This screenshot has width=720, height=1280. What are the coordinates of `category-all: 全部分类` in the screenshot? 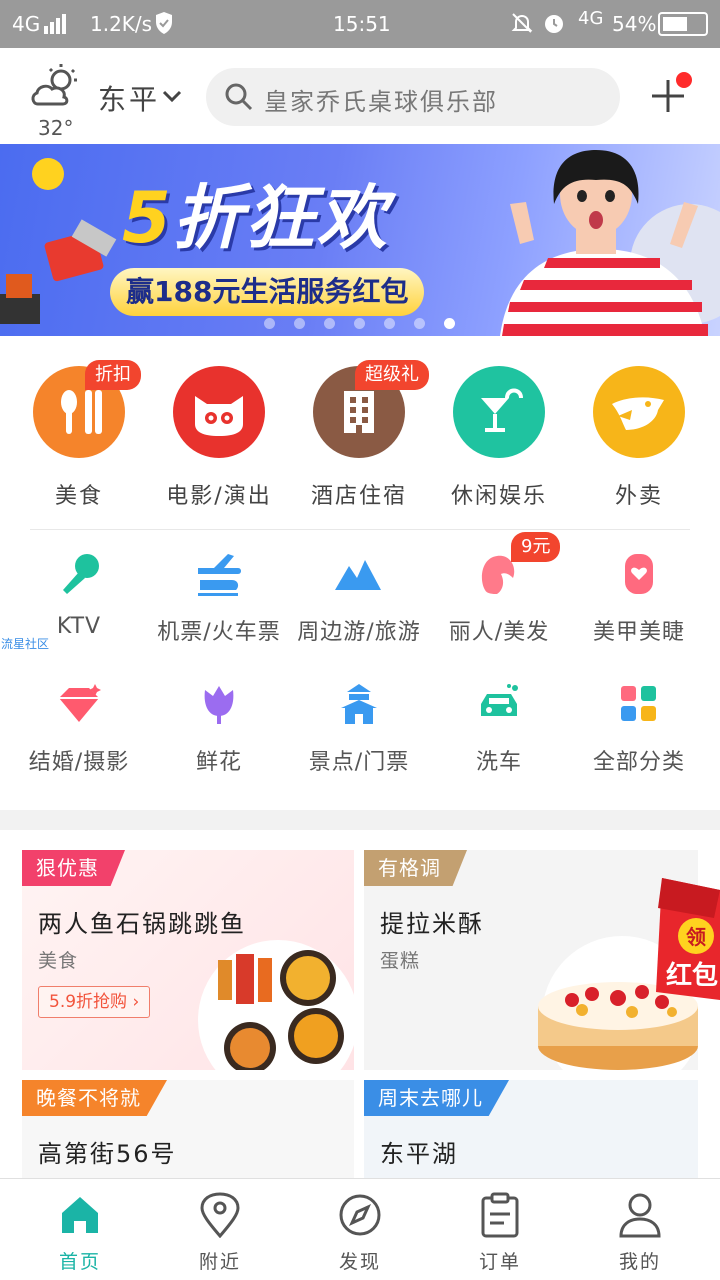 It's located at (639, 726).